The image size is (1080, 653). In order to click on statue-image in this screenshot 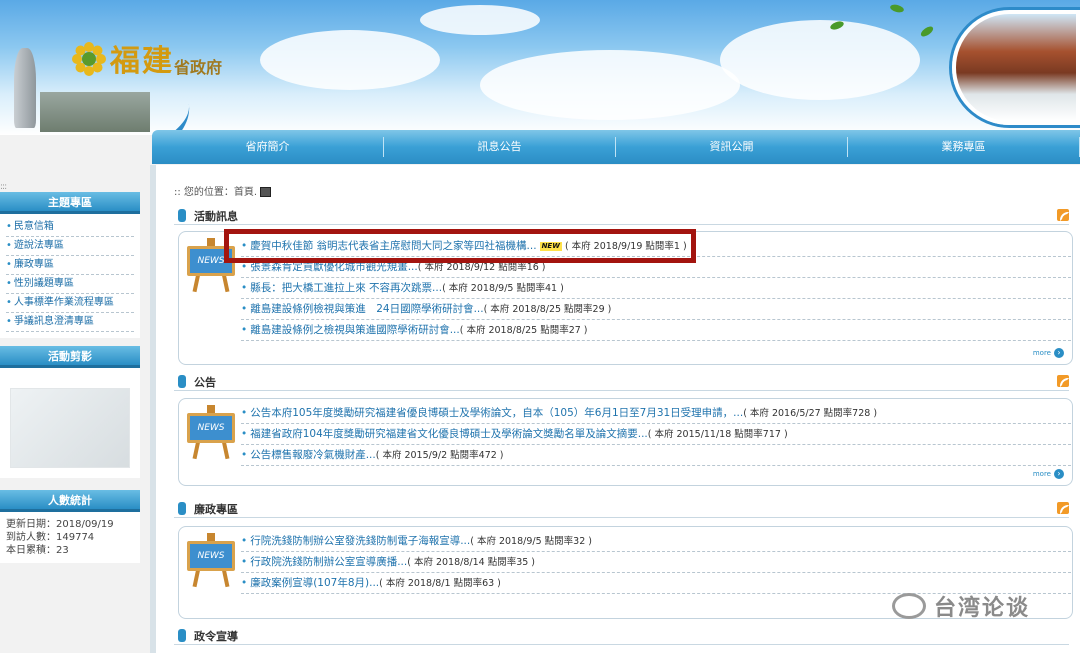, I will do `click(25, 88)`.